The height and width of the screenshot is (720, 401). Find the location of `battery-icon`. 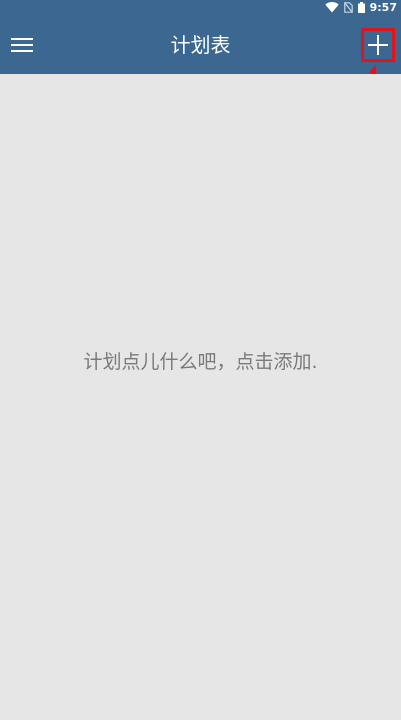

battery-icon is located at coordinates (361, 7).